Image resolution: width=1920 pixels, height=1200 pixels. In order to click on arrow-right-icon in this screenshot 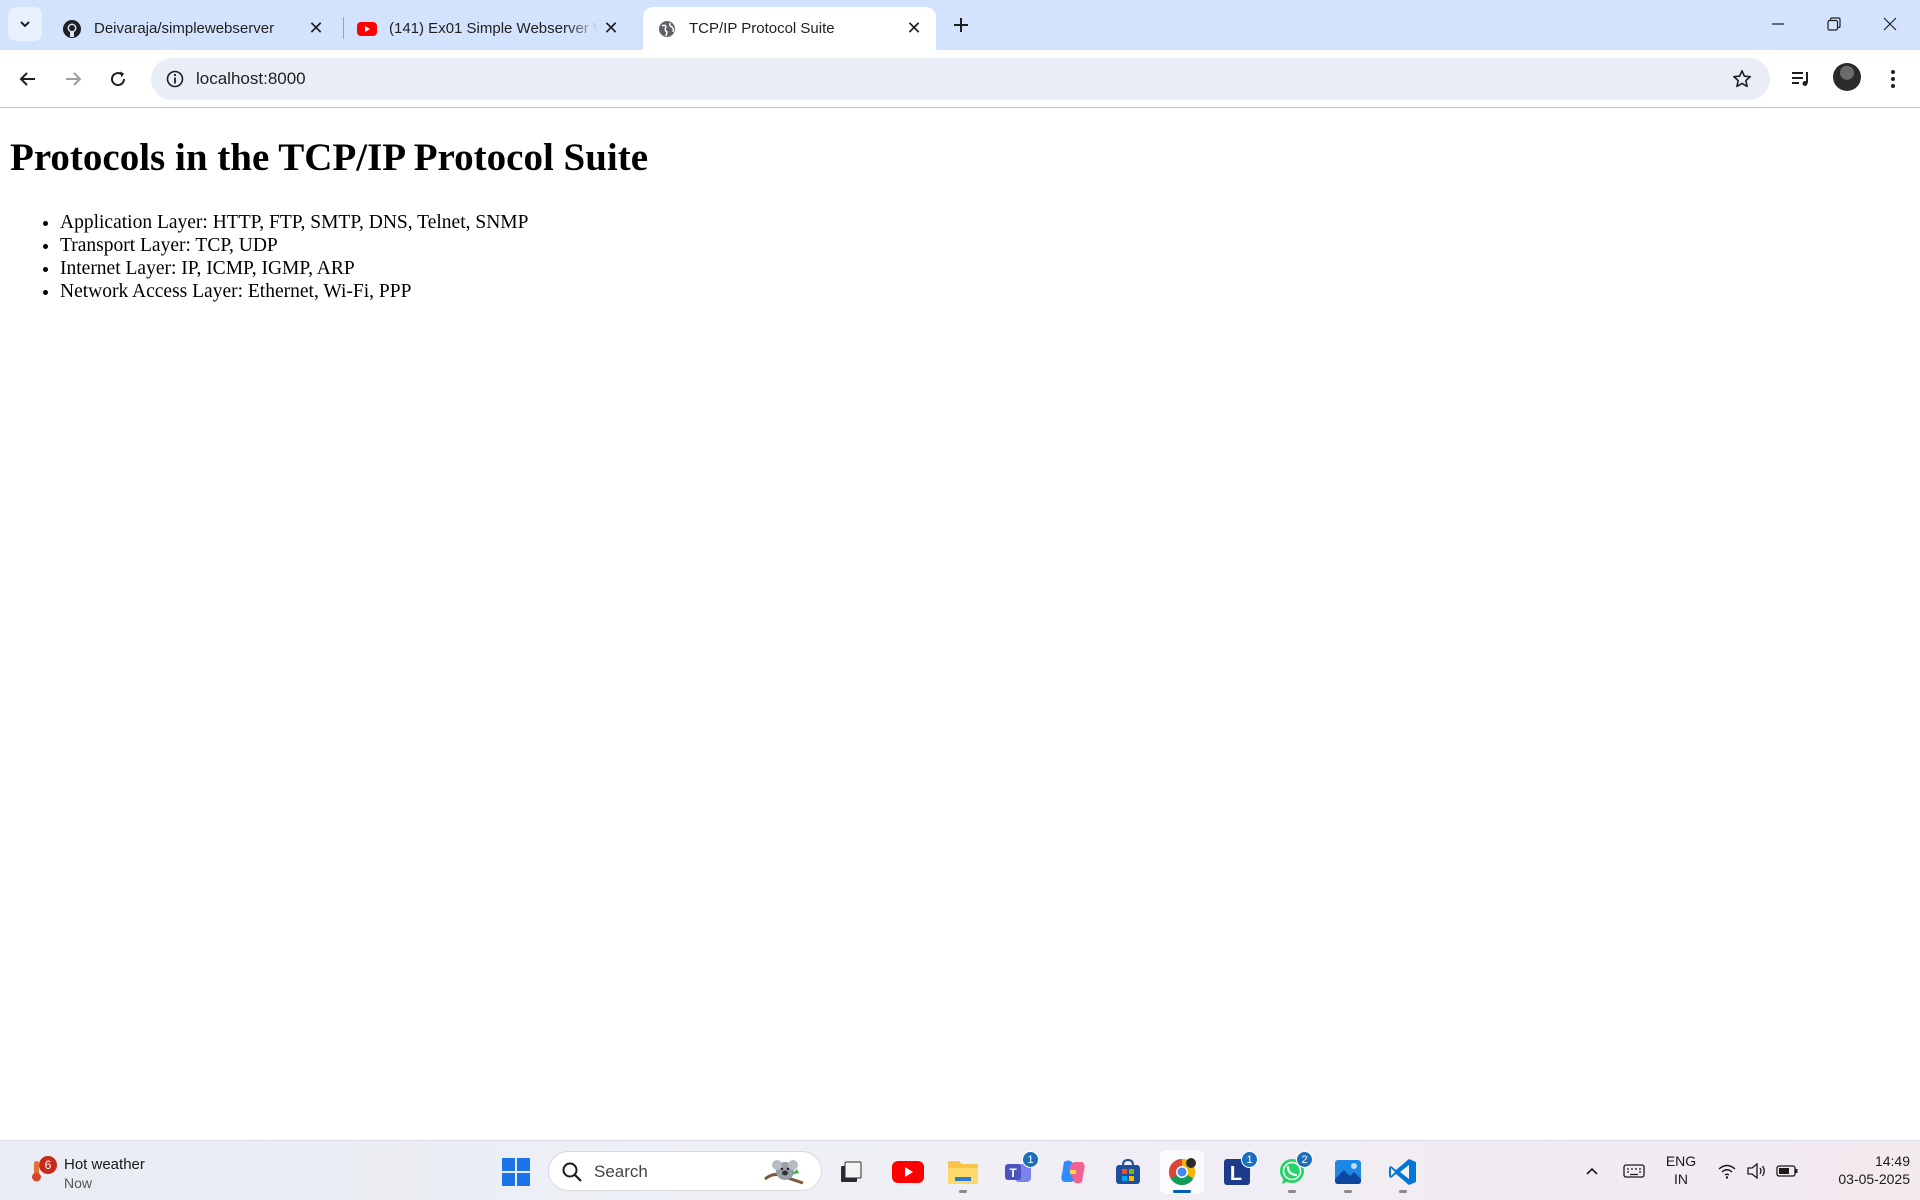, I will do `click(74, 79)`.